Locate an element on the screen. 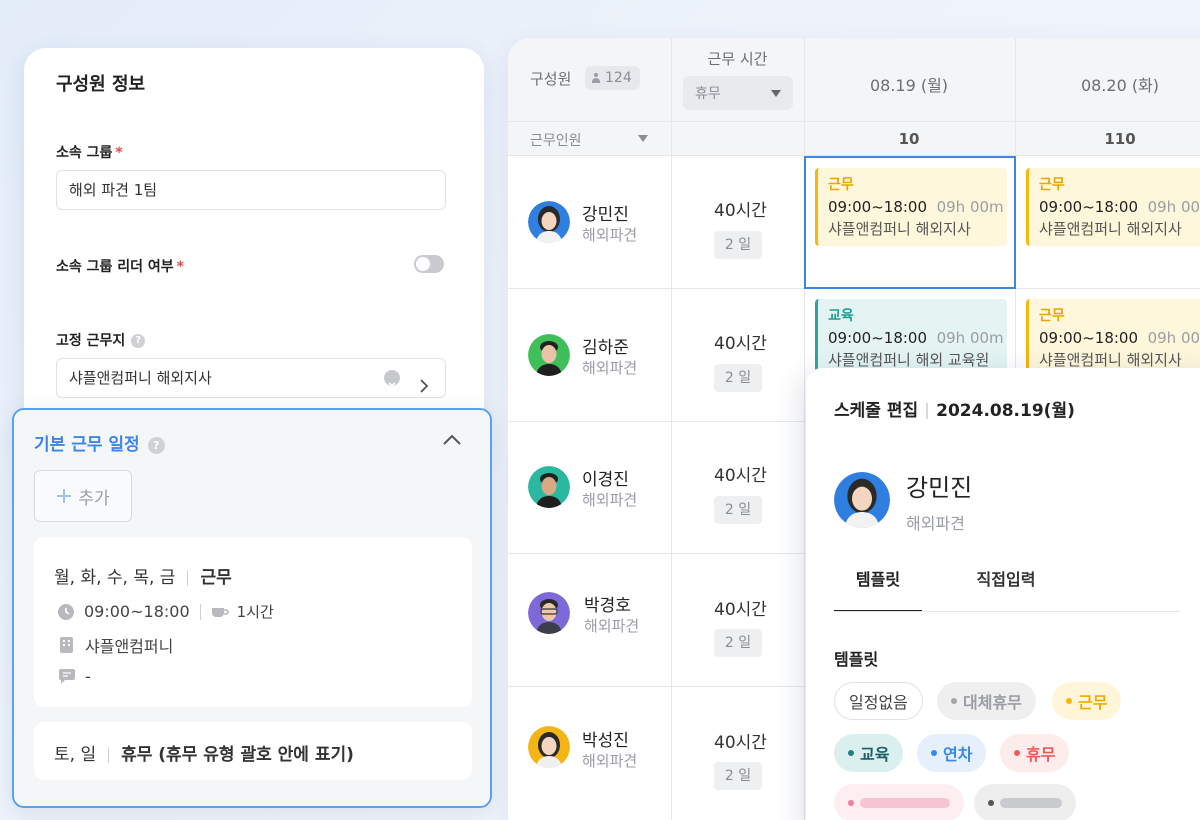 Image resolution: width=1200 pixels, height=820 pixels. hours-filter-select: 휴무 is located at coordinates (738, 93).